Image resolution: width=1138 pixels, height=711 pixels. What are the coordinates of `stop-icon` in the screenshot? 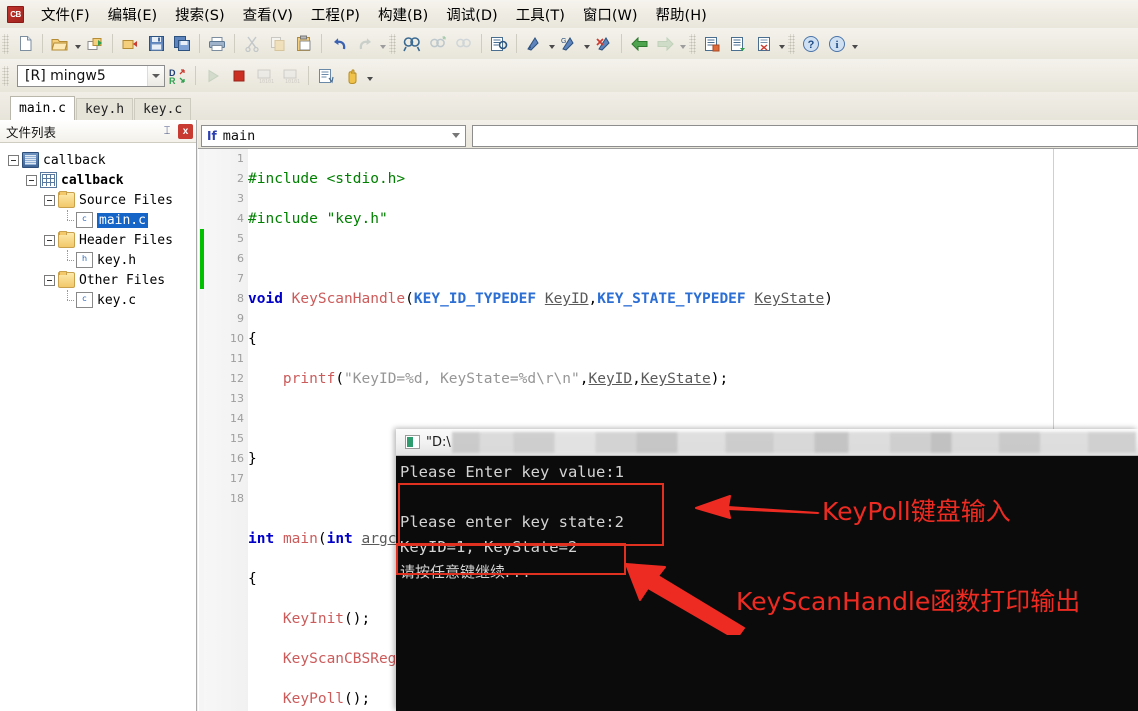 It's located at (239, 76).